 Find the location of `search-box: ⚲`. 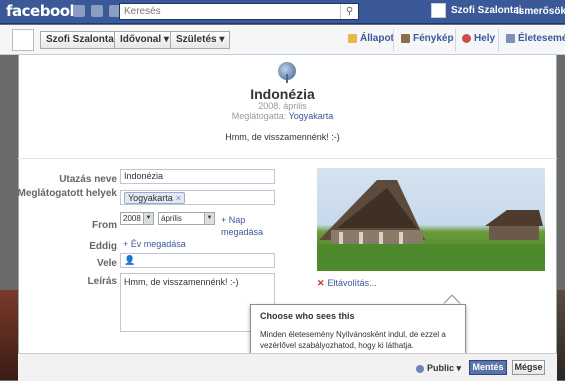

search-box: ⚲ is located at coordinates (239, 11).